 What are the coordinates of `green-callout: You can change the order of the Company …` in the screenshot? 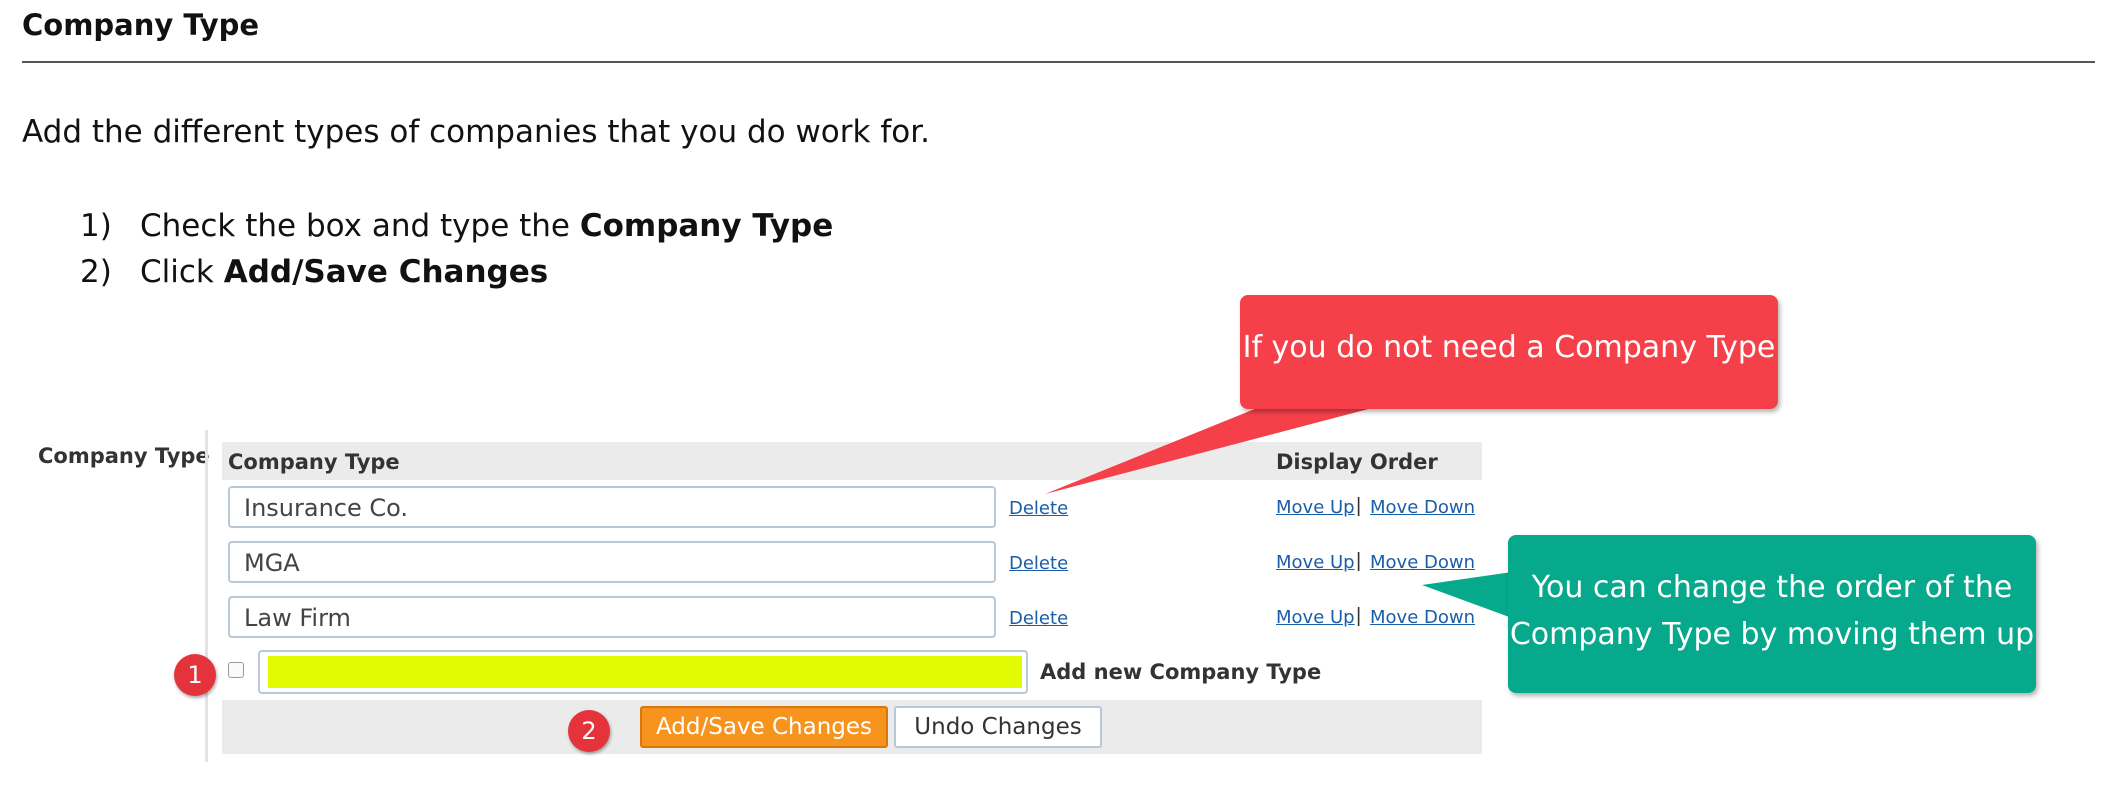 It's located at (1772, 614).